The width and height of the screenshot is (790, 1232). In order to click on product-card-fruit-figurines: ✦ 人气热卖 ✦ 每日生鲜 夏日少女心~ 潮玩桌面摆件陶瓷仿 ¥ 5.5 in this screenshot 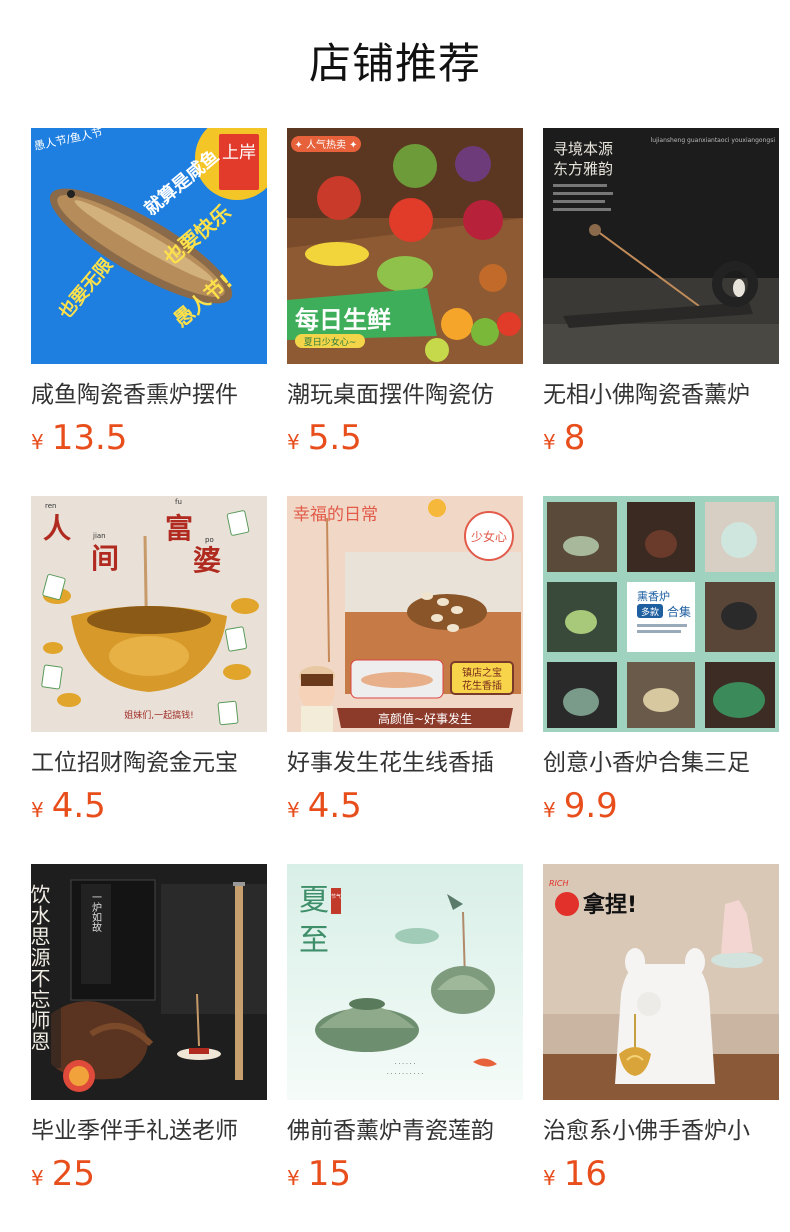, I will do `click(405, 298)`.